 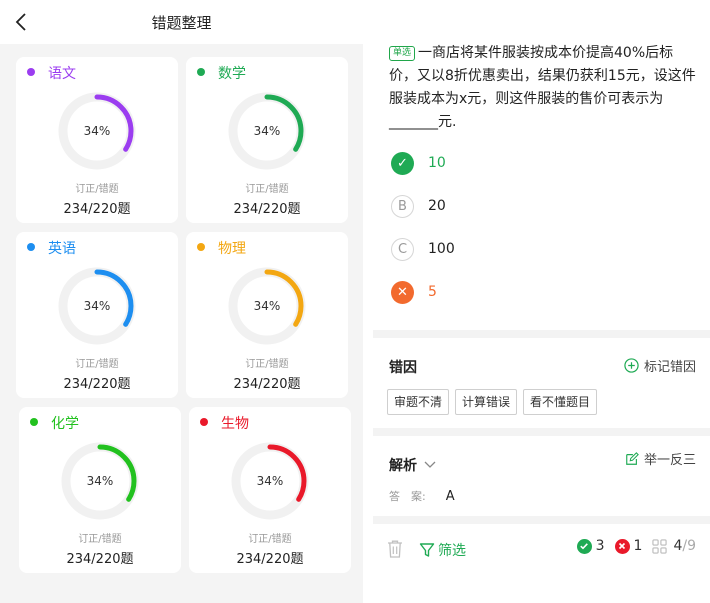 What do you see at coordinates (531, 292) in the screenshot?
I see `option-4: ✕ 5` at bounding box center [531, 292].